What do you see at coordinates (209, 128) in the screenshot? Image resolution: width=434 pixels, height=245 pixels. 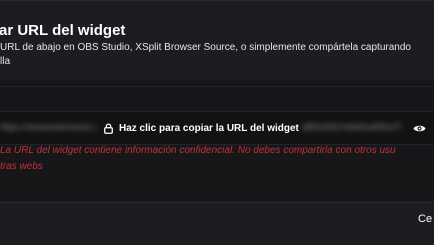 I see `copy-url-label: Haz clic para copiar la URL del widget` at bounding box center [209, 128].